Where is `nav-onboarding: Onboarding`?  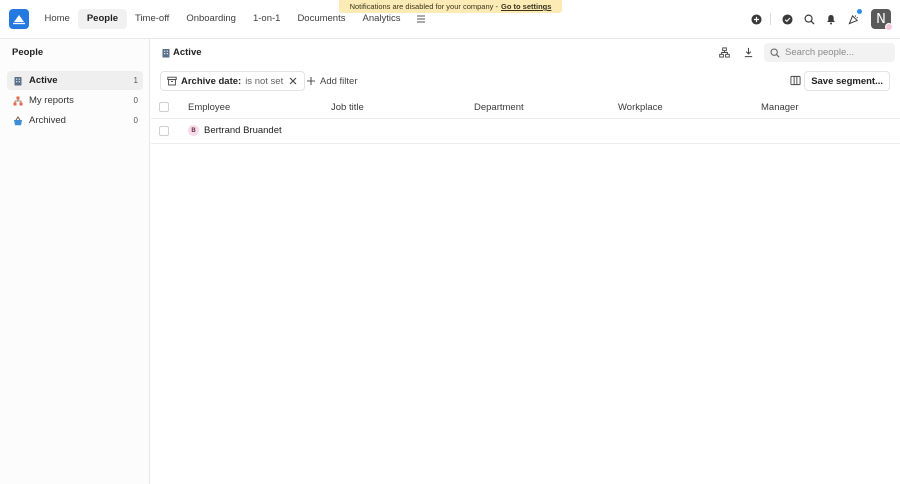 nav-onboarding: Onboarding is located at coordinates (211, 19).